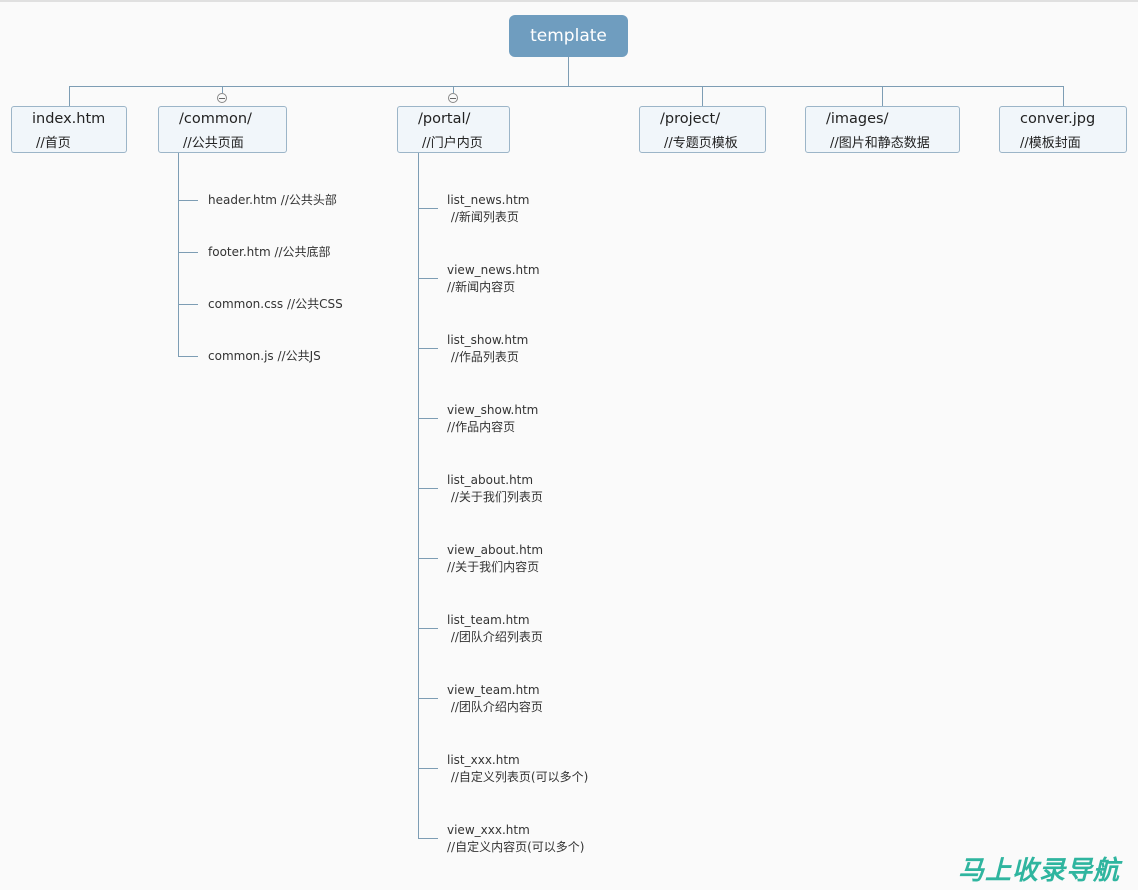 This screenshot has height=890, width=1138. I want to click on node-comment: //门户内页, so click(452, 143).